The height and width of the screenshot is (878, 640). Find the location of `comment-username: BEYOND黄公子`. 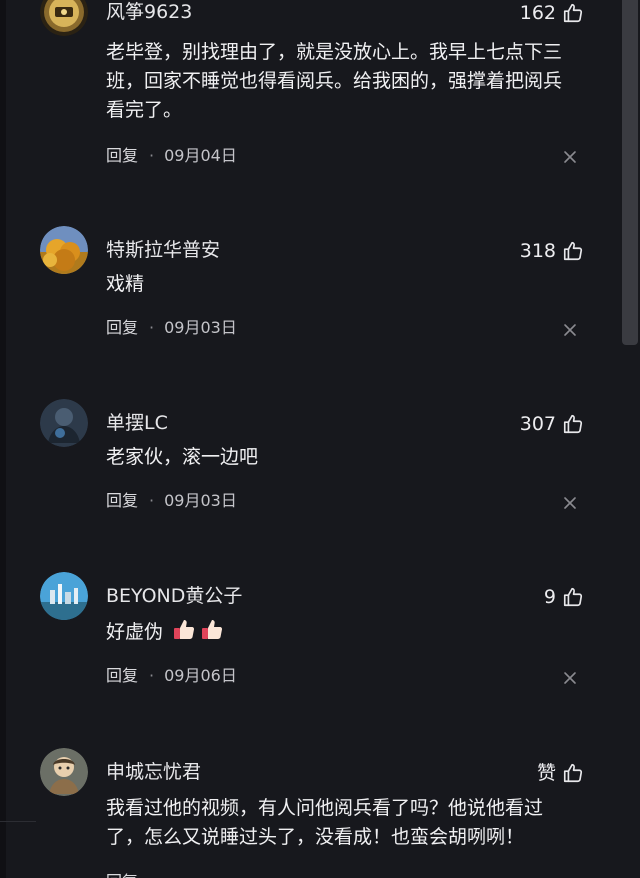

comment-username: BEYOND黄公子 is located at coordinates (174, 596).